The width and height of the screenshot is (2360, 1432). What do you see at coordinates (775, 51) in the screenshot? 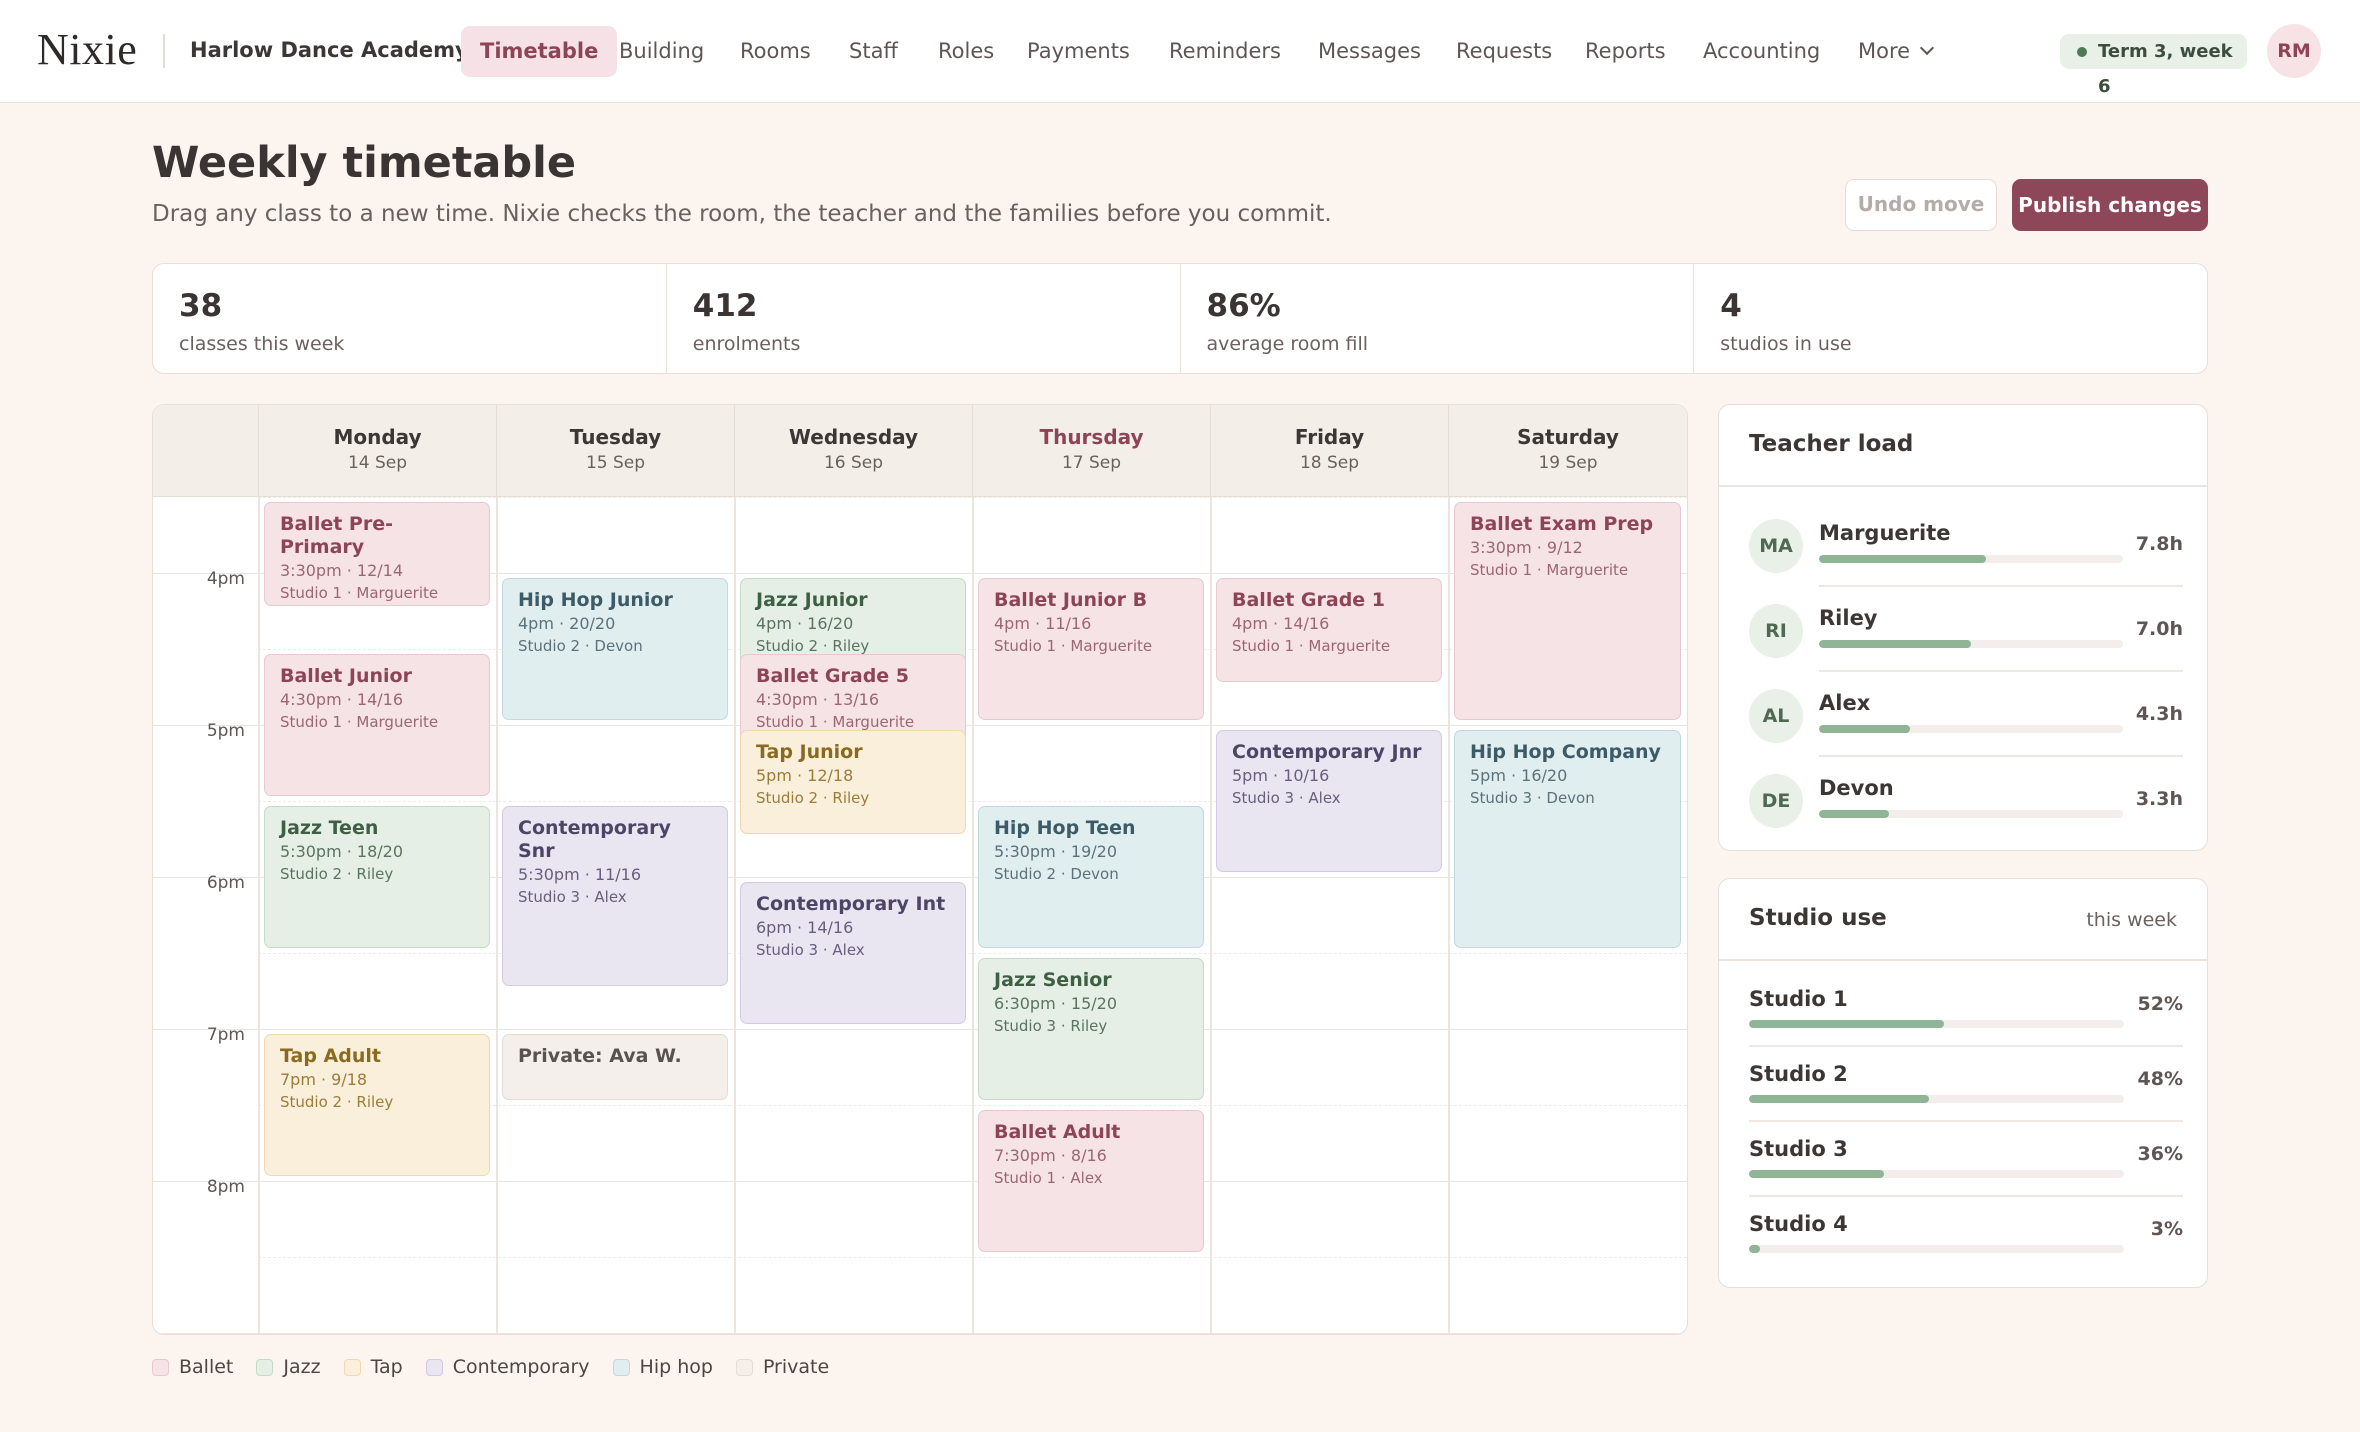
I see `nav-tab-rooms: Rooms` at bounding box center [775, 51].